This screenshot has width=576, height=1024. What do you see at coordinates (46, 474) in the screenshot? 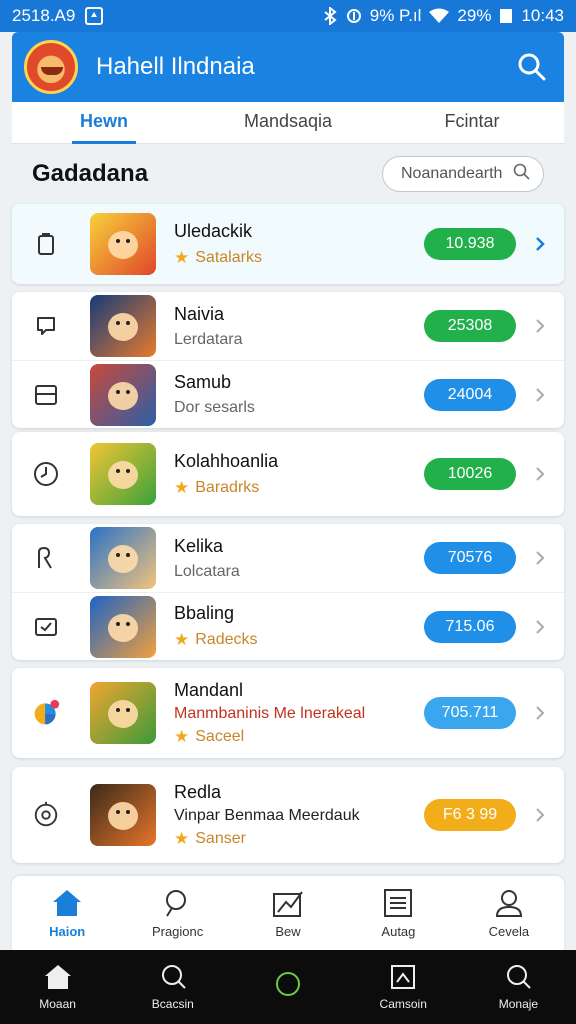
I see `clock-icon` at bounding box center [46, 474].